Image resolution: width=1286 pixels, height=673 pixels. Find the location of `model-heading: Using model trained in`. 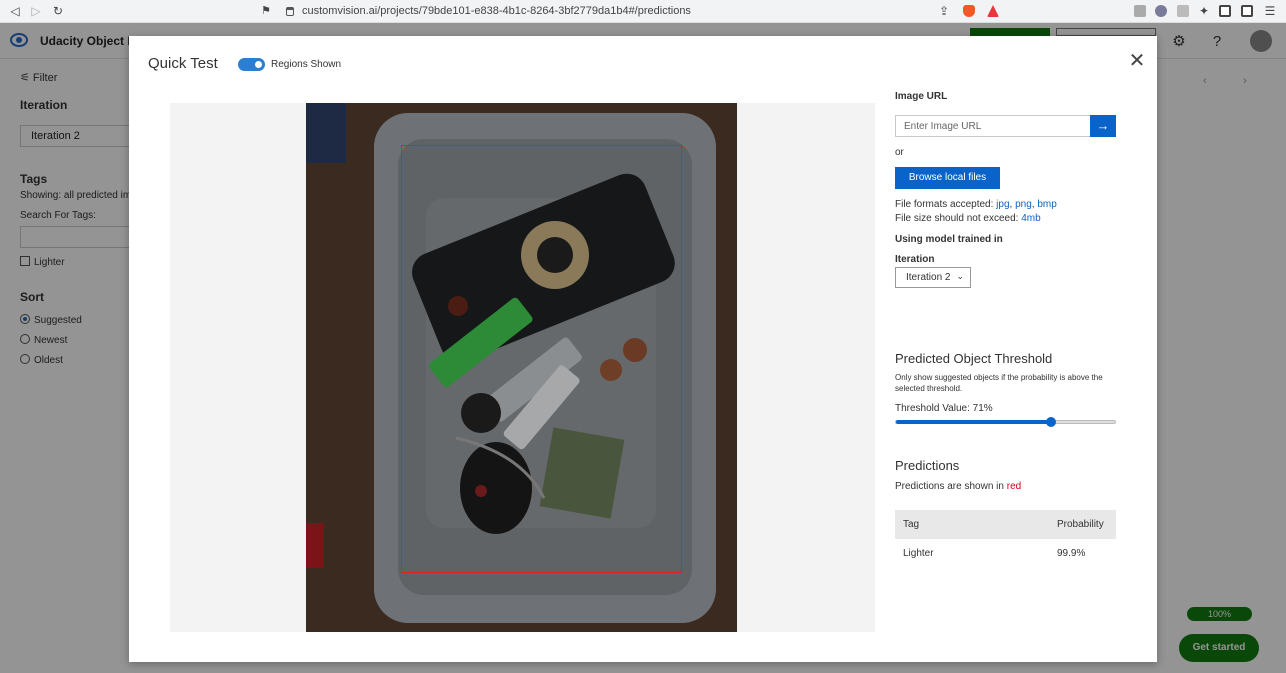

model-heading: Using model trained in is located at coordinates (949, 239).